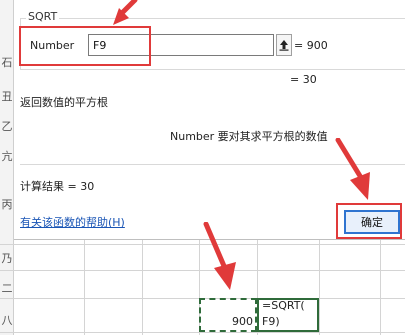 The width and height of the screenshot is (405, 335). I want to click on function-description: 返回数值的平方根, so click(64, 102).